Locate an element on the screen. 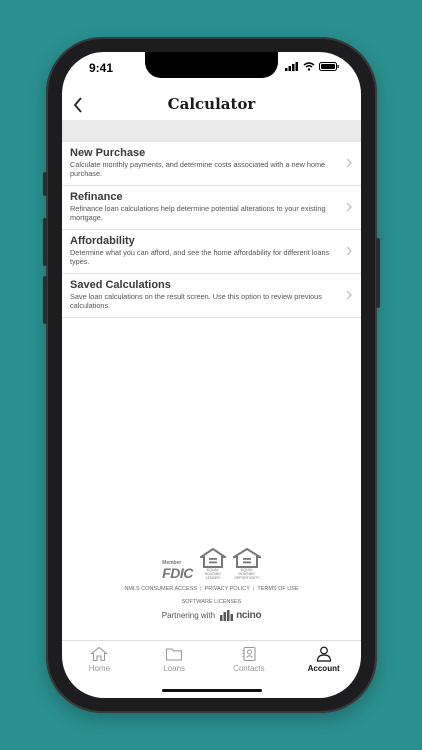 The height and width of the screenshot is (750, 422). phone-volume-up-button is located at coordinates (45, 242).